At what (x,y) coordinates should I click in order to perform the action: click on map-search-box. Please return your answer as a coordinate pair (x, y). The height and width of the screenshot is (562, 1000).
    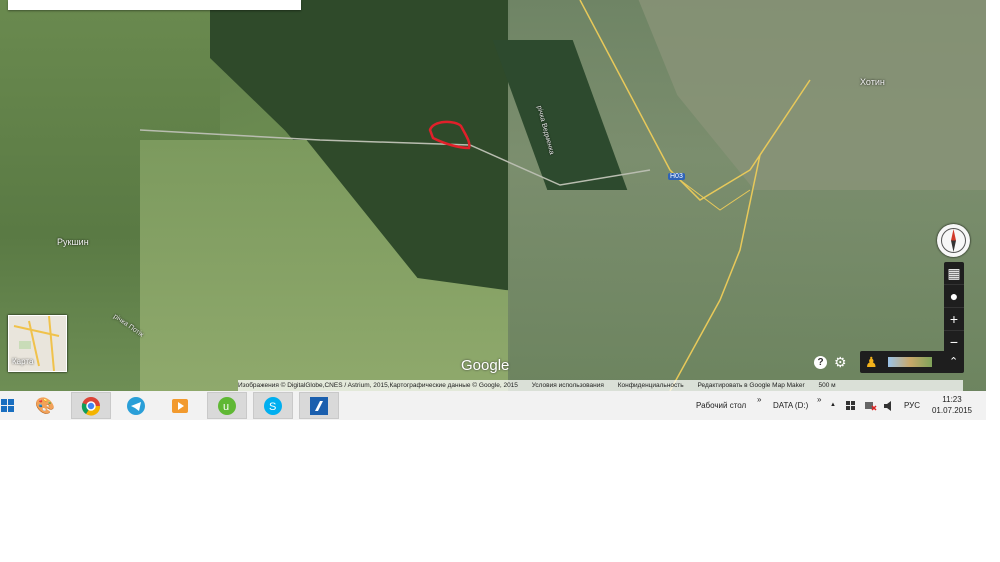
    Looking at the image, I should click on (154, 5).